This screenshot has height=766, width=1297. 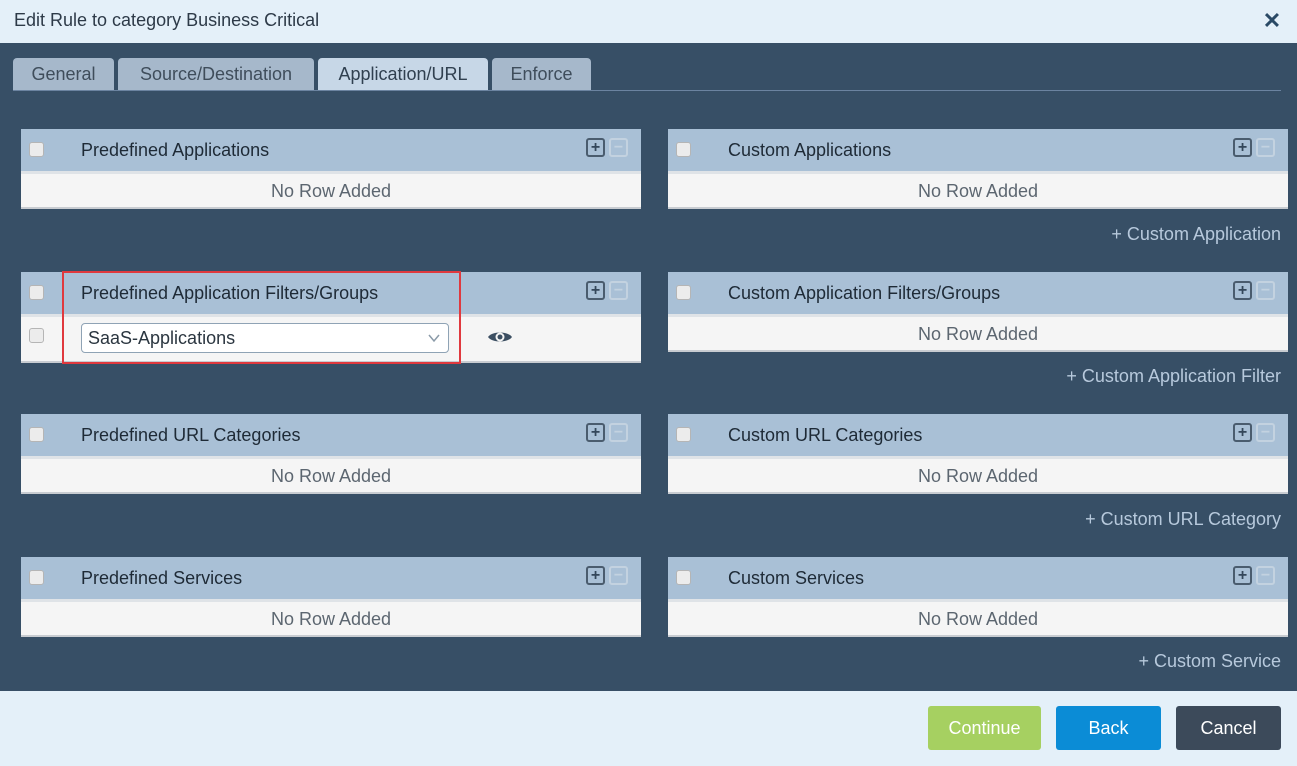 I want to click on section-title: Custom Services, so click(x=796, y=578).